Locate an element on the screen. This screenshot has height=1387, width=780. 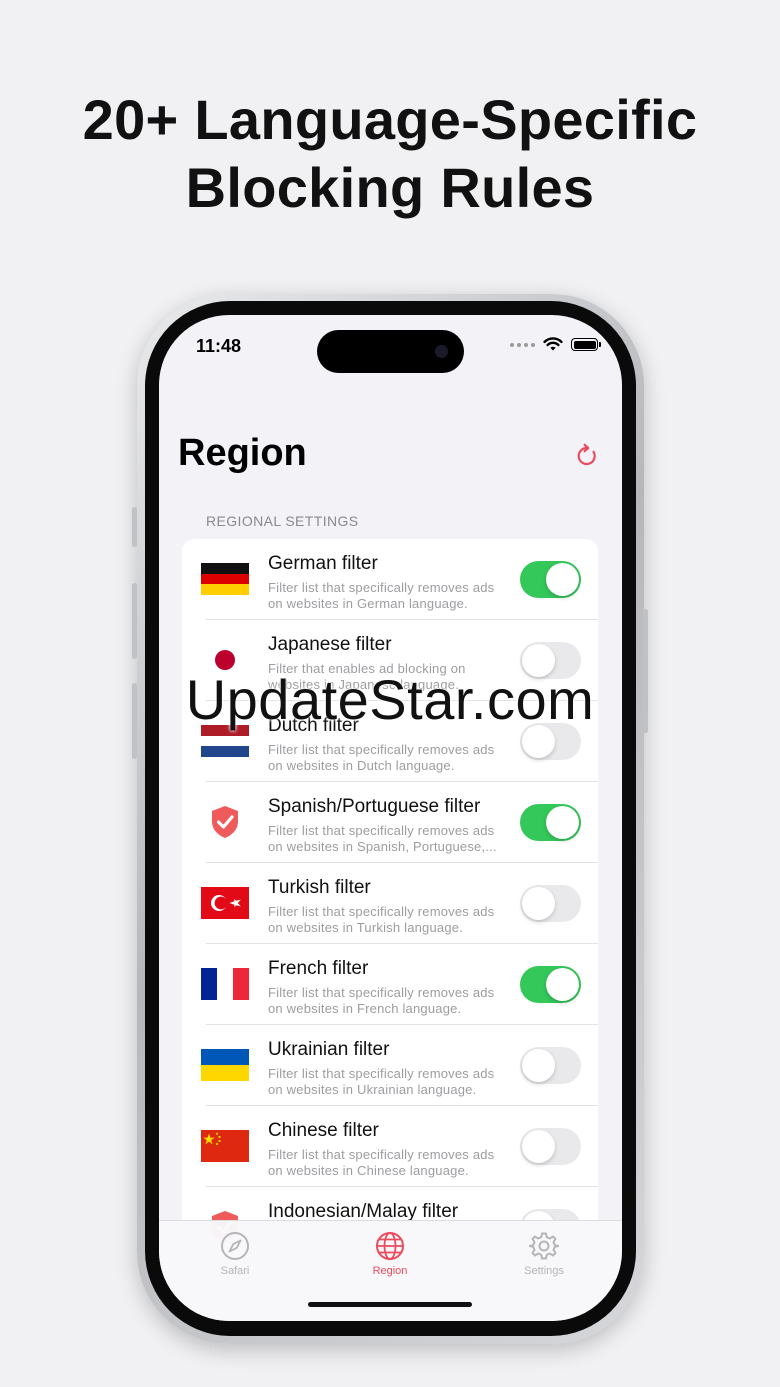
turkey-flag is located at coordinates (225, 903).